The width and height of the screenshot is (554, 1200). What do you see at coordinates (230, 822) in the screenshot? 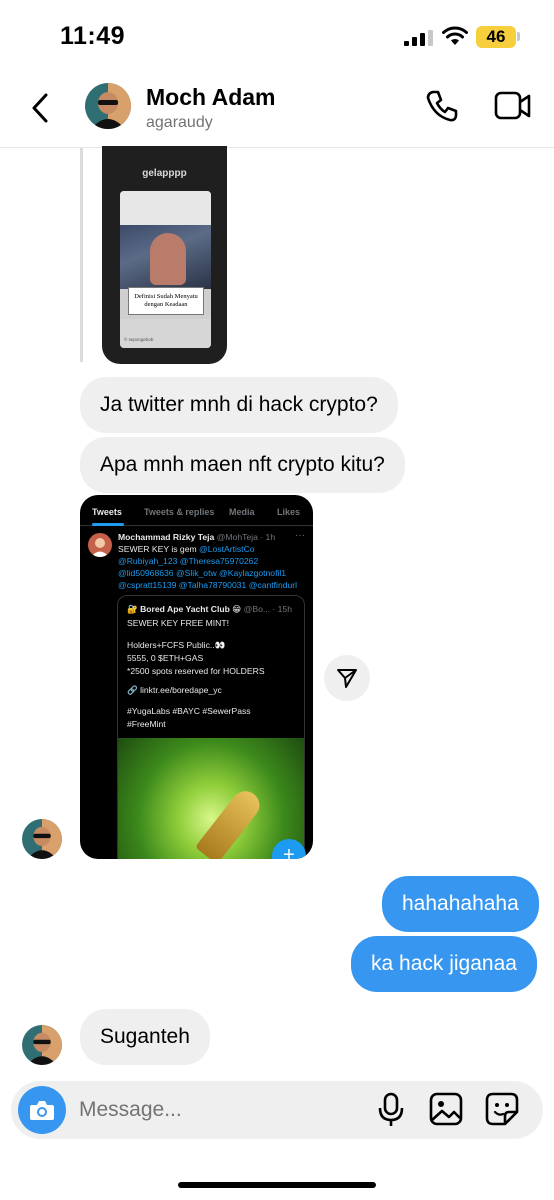
I see `sewer-key-image` at bounding box center [230, 822].